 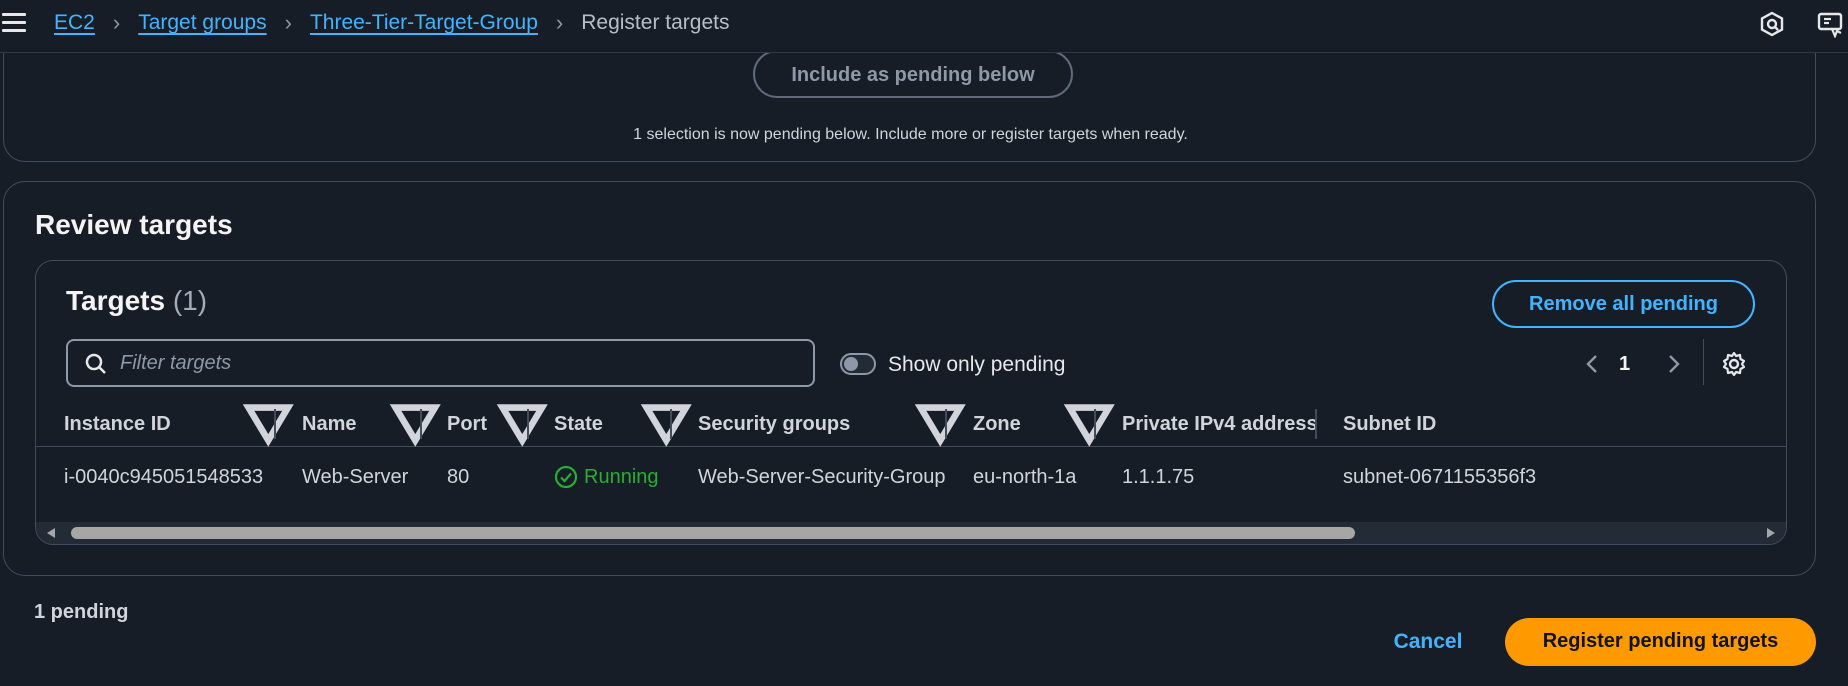 I want to click on show-only-pending-label: Show only pending, so click(x=977, y=364).